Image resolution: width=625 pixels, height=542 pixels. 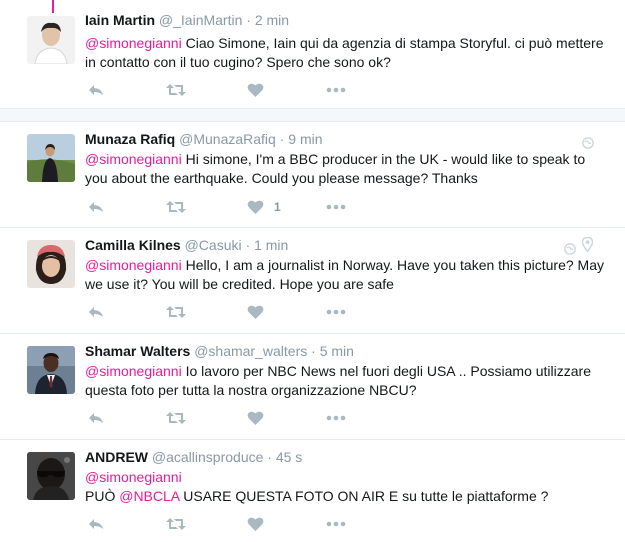 I want to click on author-handle: @_IainMartin, so click(x=200, y=20).